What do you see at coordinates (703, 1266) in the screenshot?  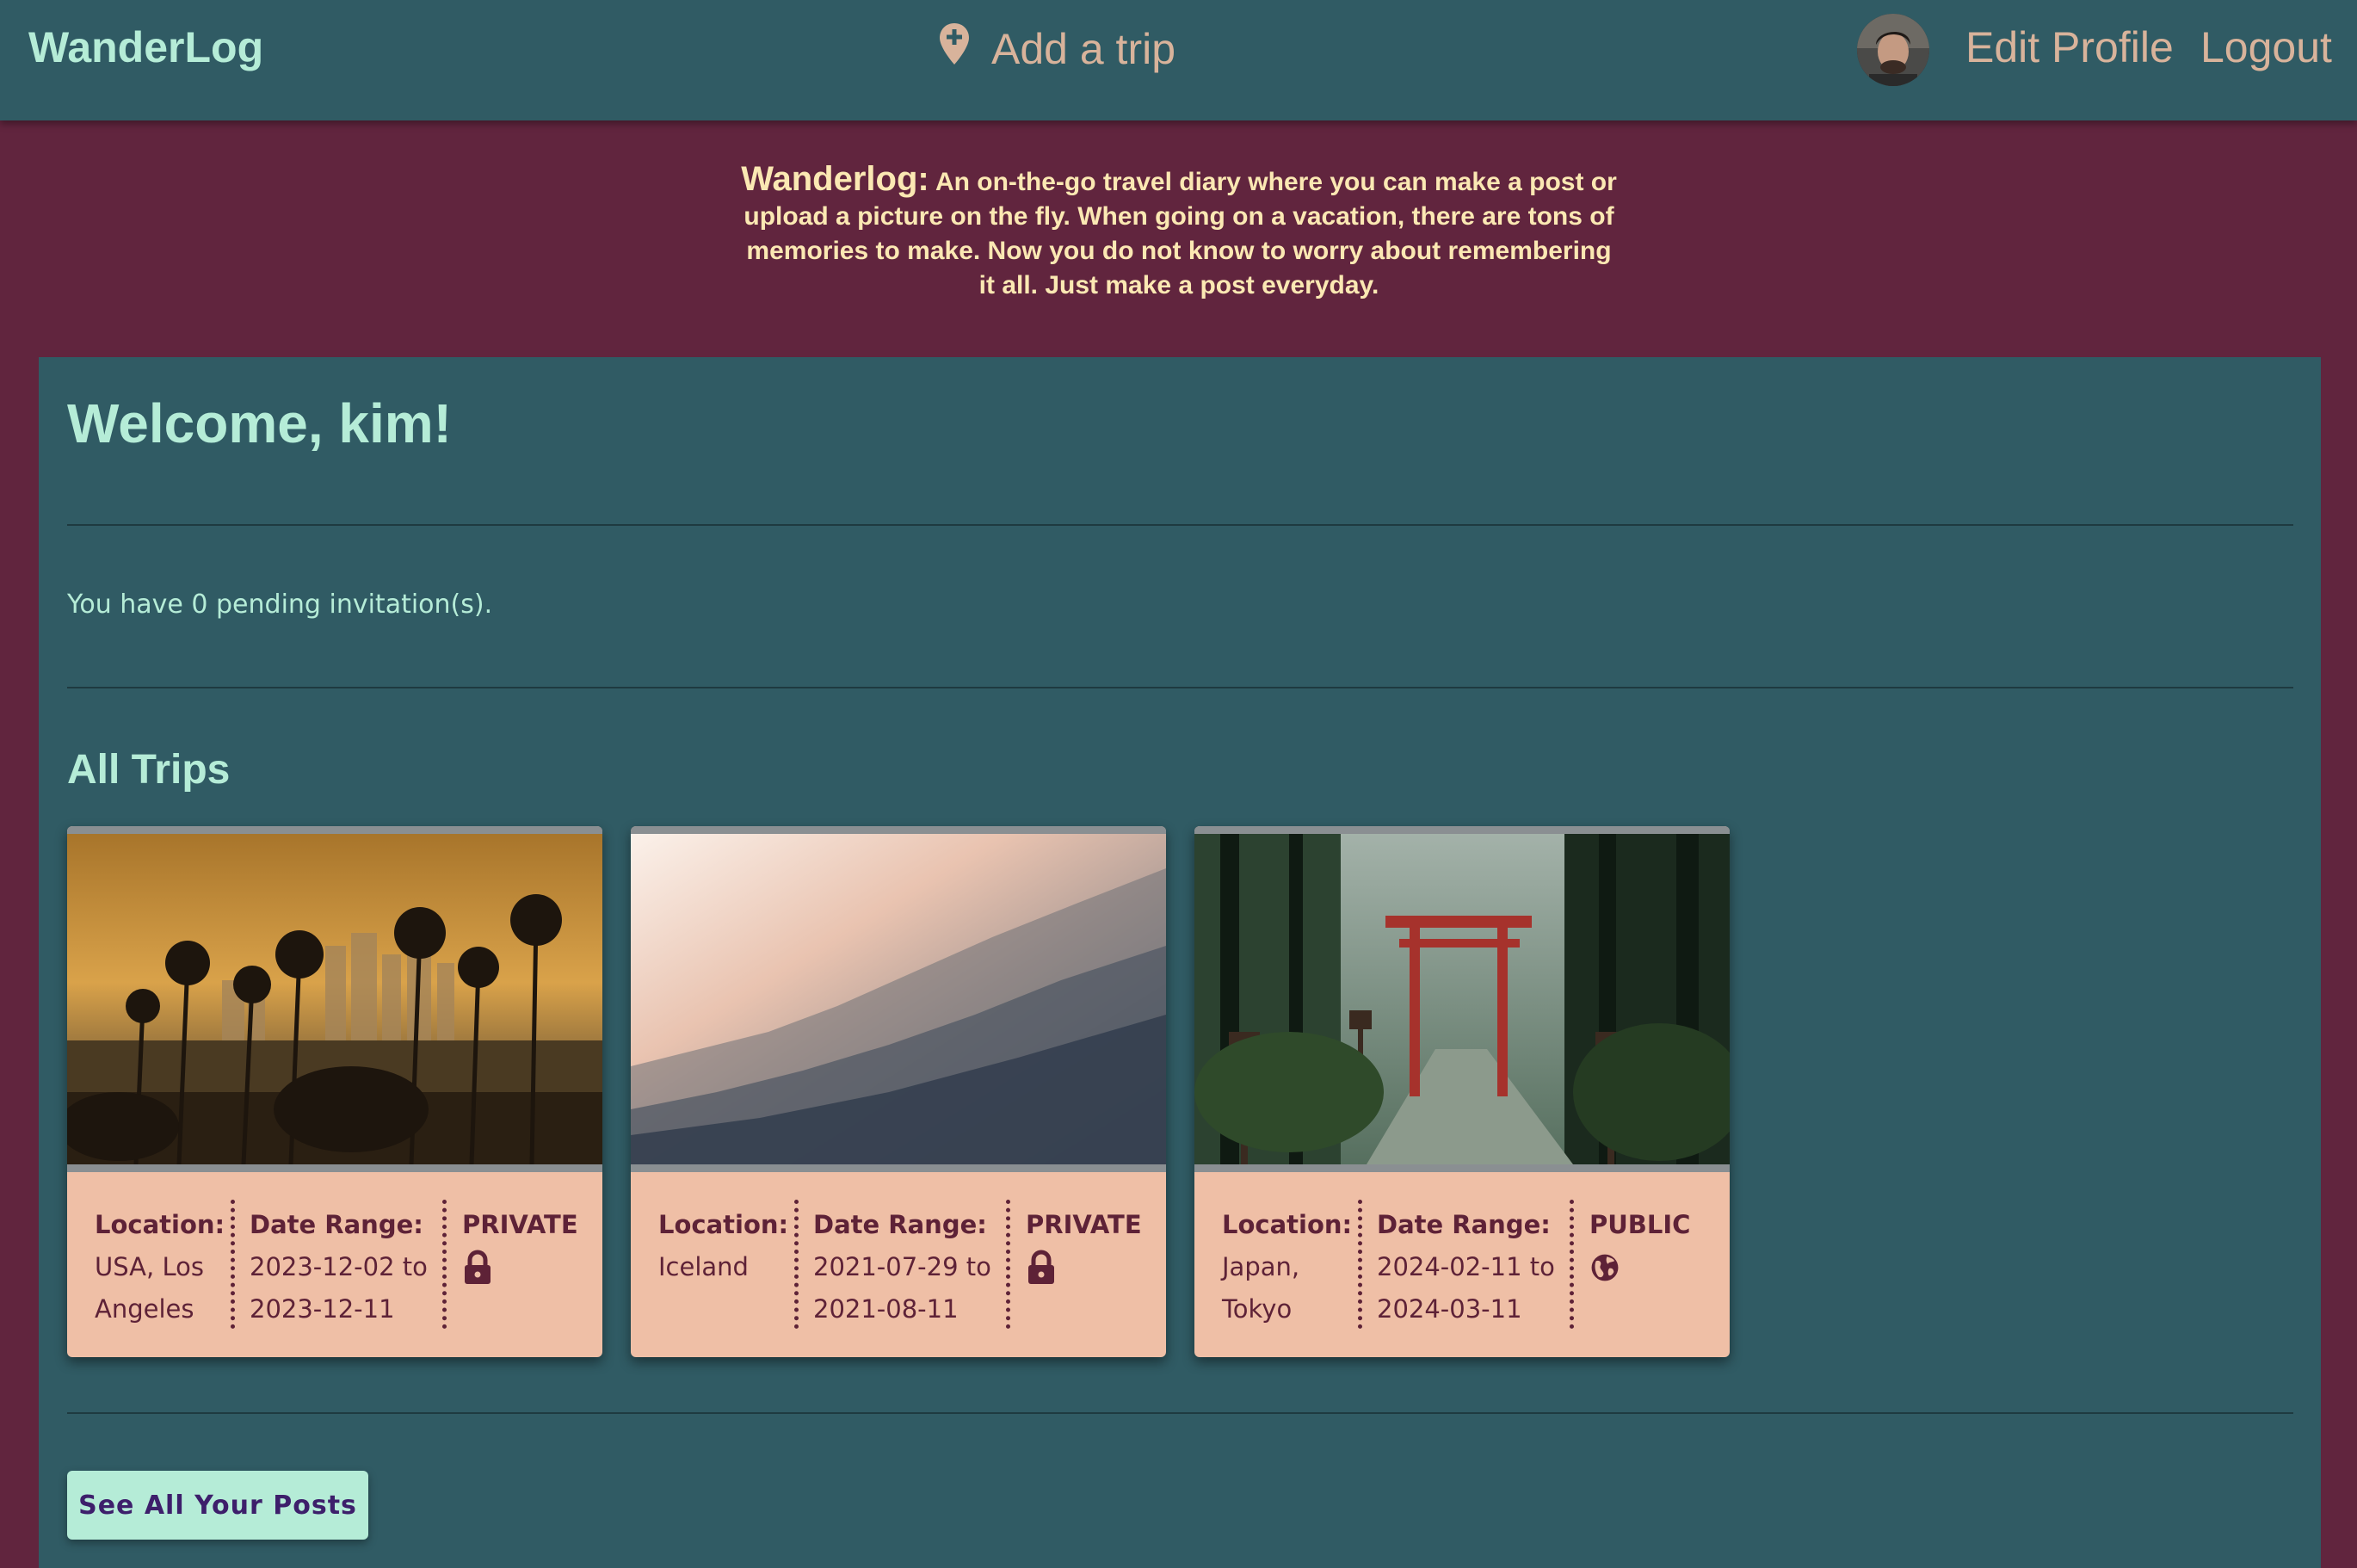 I see `location-value: Iceland` at bounding box center [703, 1266].